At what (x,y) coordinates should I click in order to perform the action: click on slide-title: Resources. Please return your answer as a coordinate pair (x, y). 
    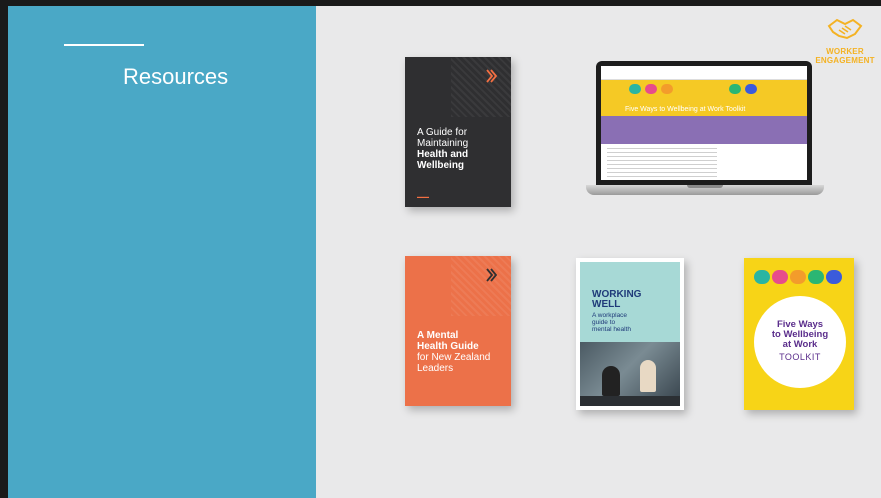
    Looking at the image, I should click on (176, 76).